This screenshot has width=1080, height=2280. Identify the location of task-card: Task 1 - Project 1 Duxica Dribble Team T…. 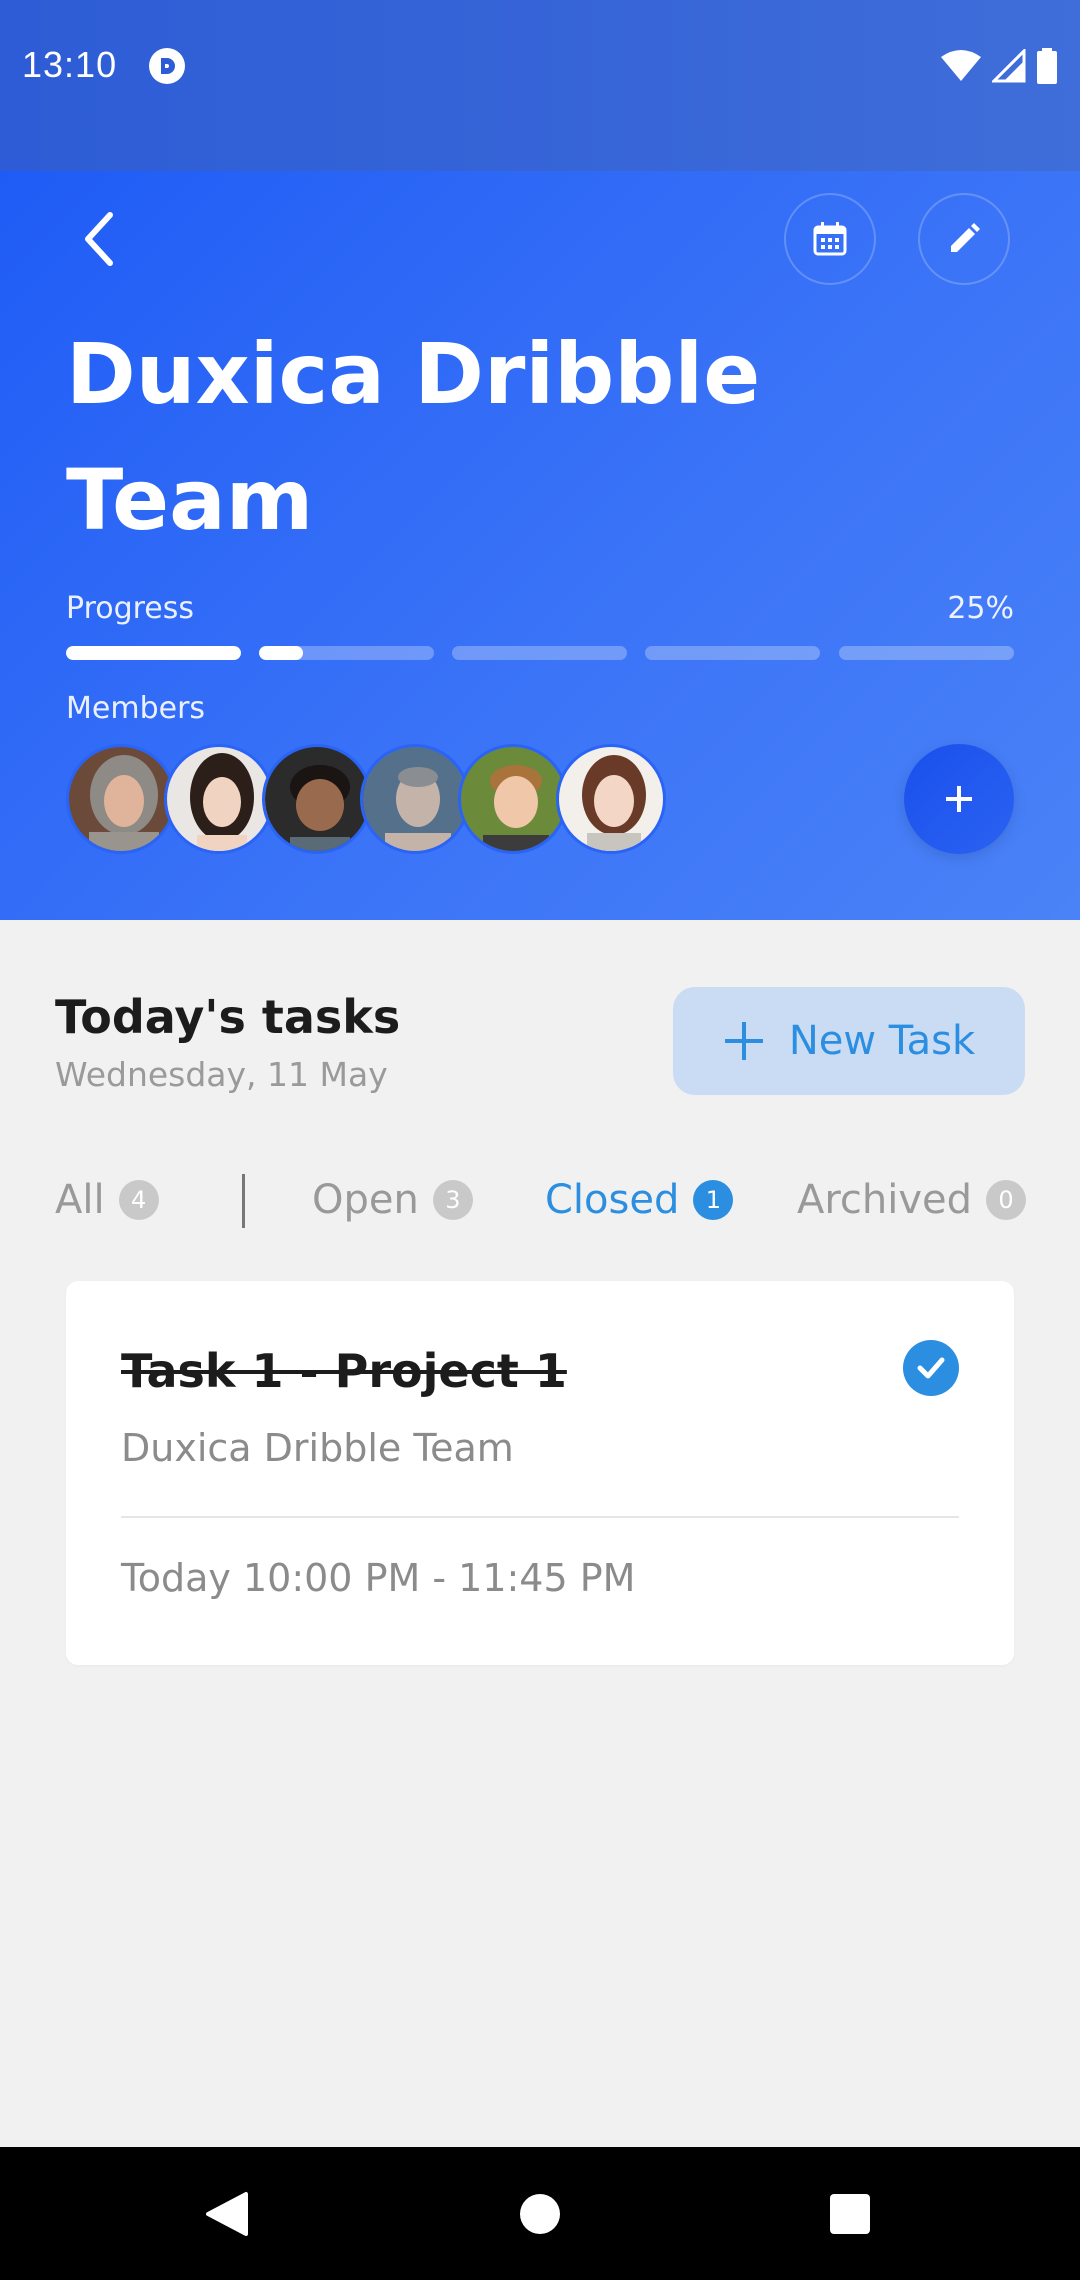
(540, 1473).